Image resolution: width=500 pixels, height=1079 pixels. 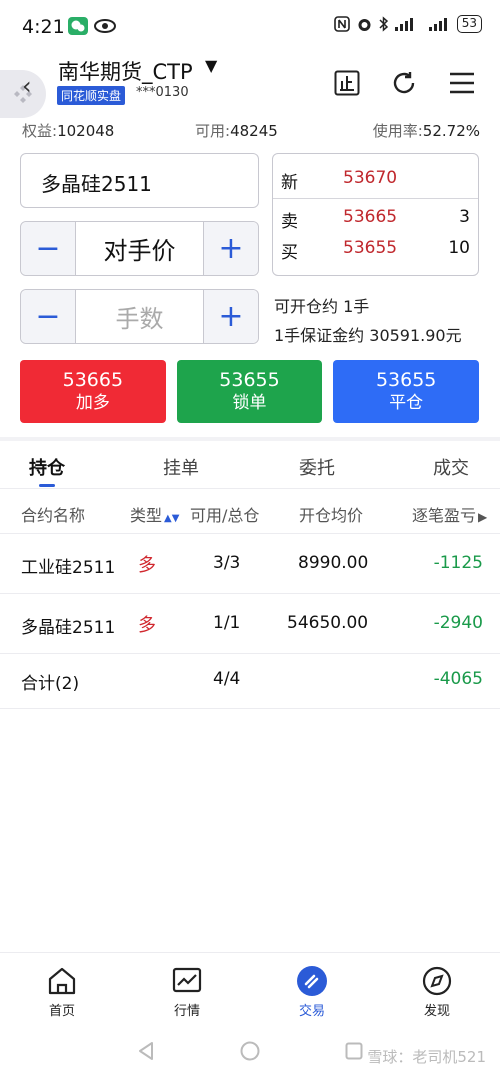 I want to click on table-row: 工业硅2511 多 3/3 8990.00 -1125, so click(x=250, y=564).